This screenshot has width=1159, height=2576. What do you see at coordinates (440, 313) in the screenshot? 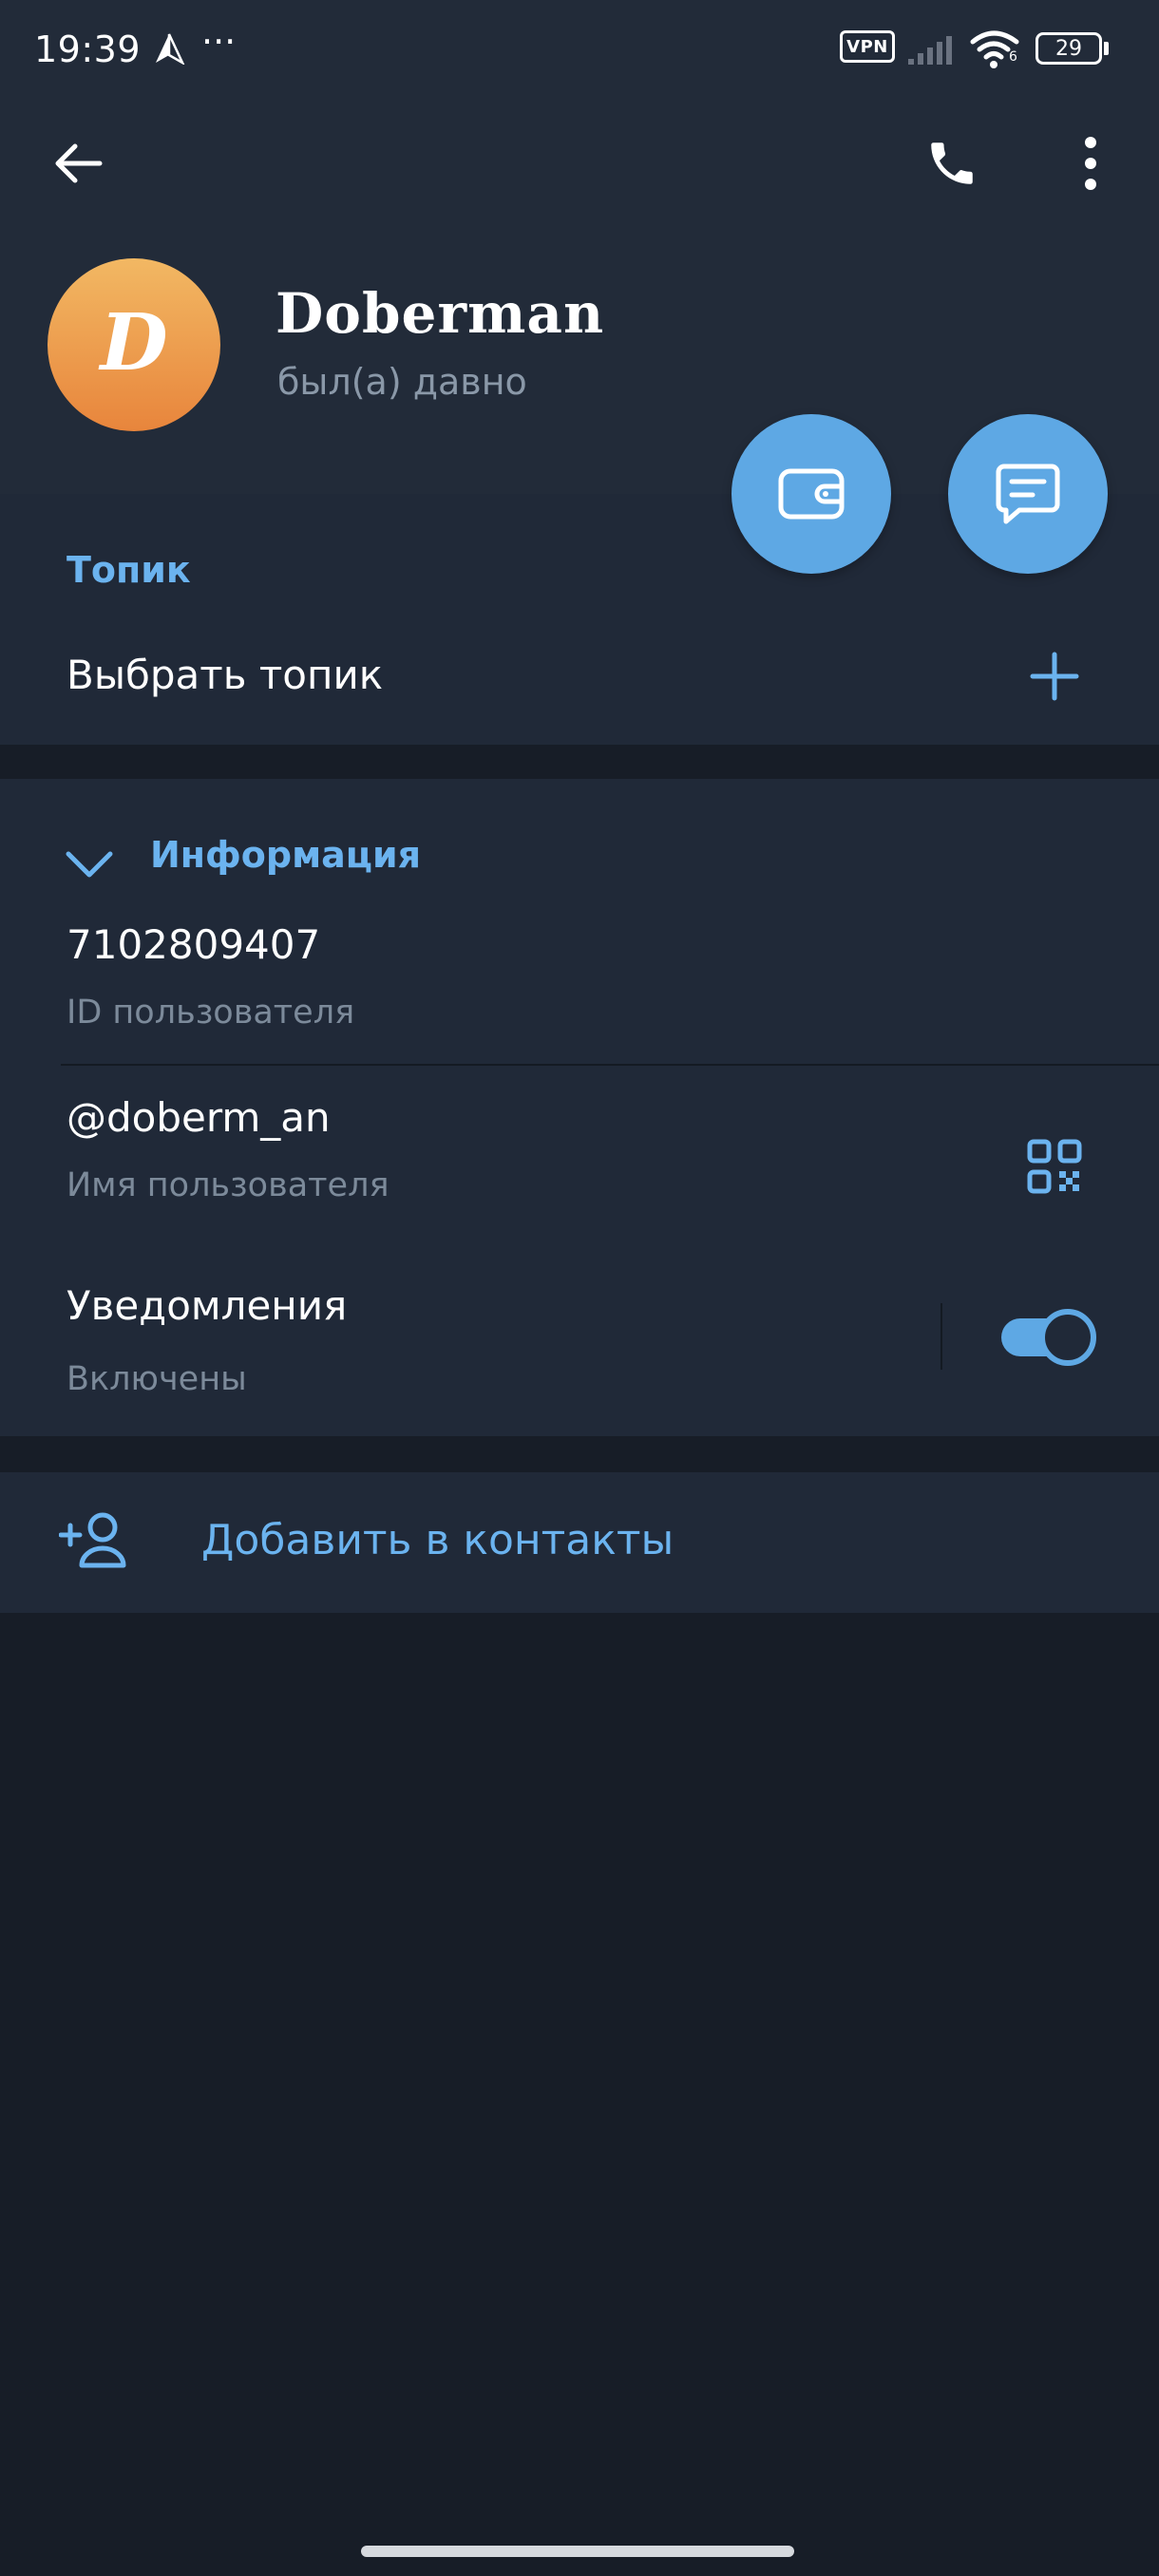
I see `profile-name: Doberman` at bounding box center [440, 313].